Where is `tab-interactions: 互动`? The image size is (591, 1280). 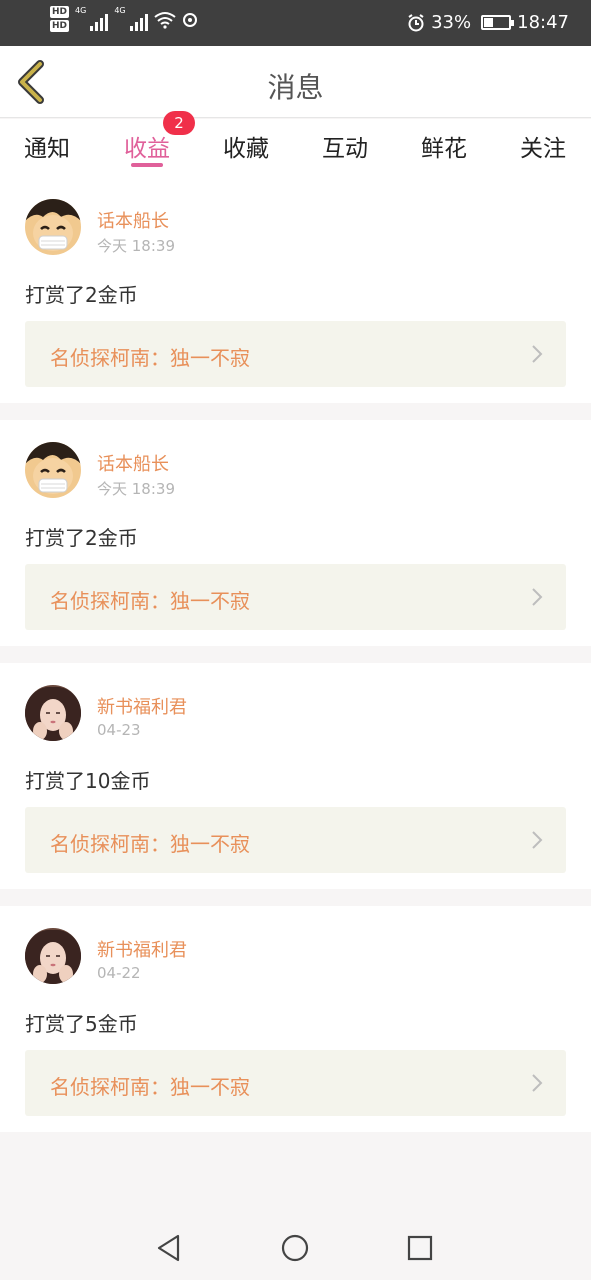
tab-interactions: 互动 is located at coordinates (345, 146).